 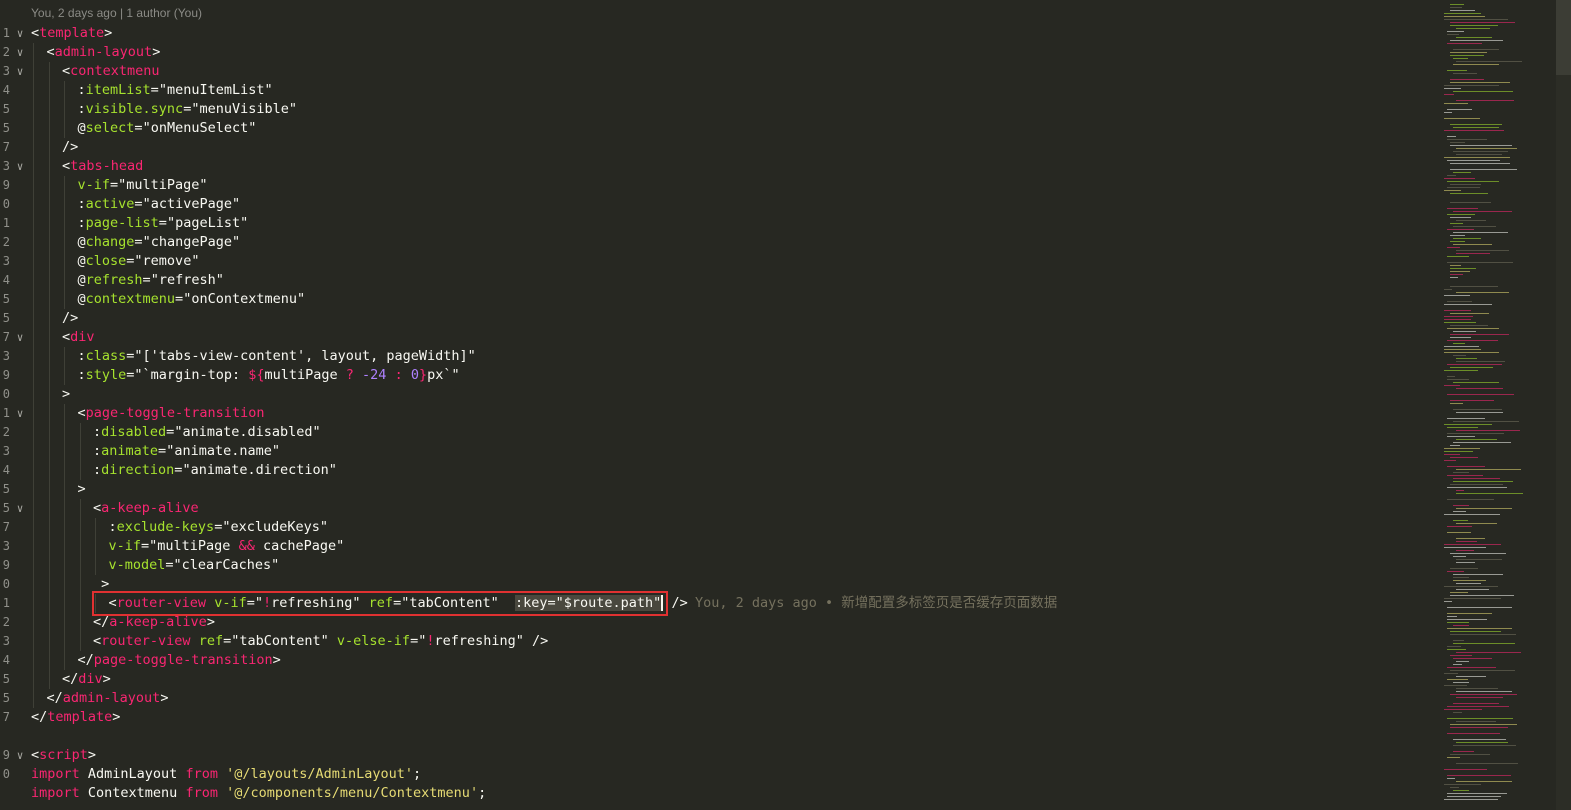 I want to click on line-number: 1, so click(x=6, y=413).